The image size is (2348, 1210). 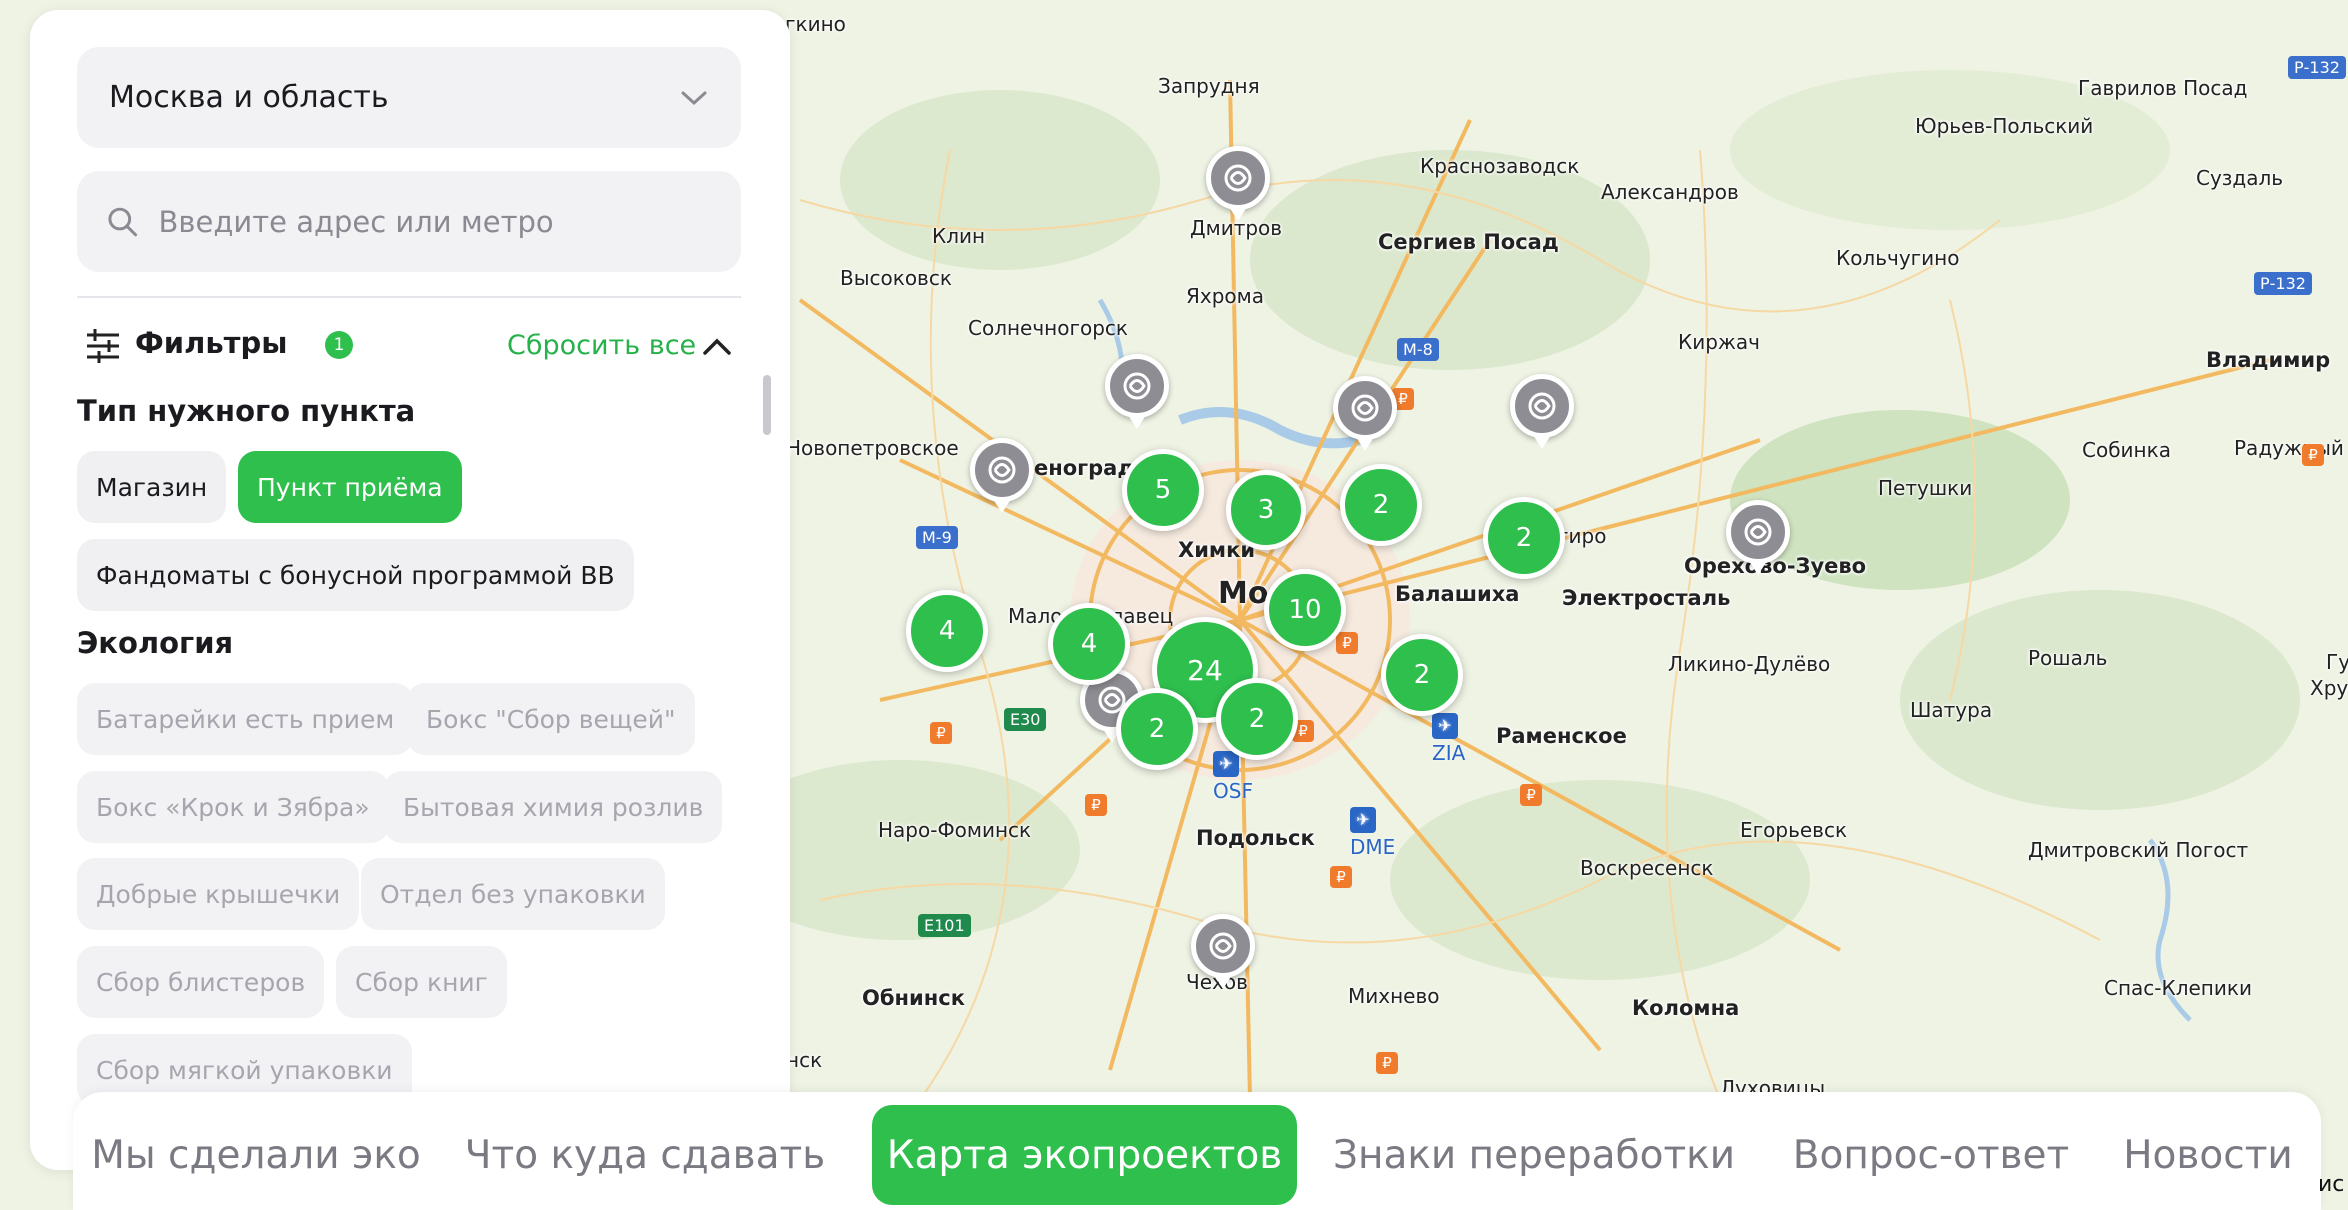 What do you see at coordinates (913, 998) in the screenshot?
I see `city-label: Обнинск` at bounding box center [913, 998].